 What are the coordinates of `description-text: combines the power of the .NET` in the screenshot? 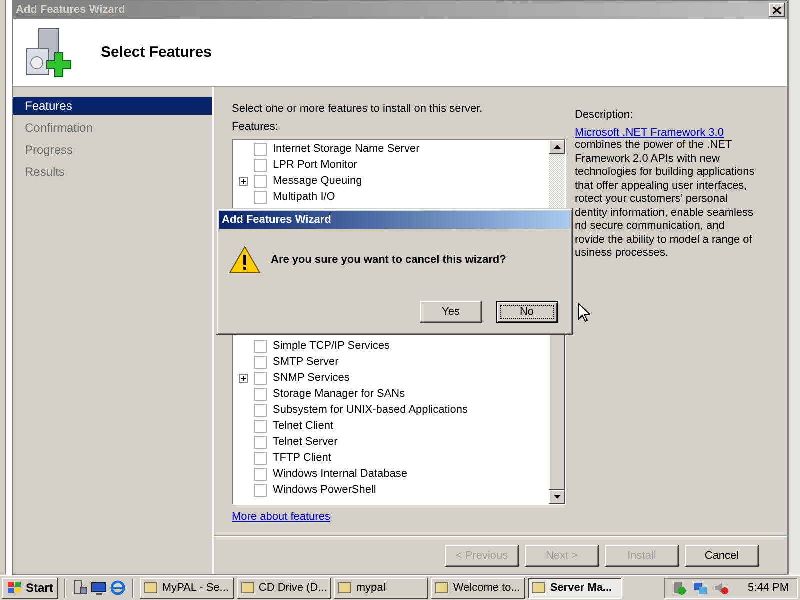 It's located at (654, 145).